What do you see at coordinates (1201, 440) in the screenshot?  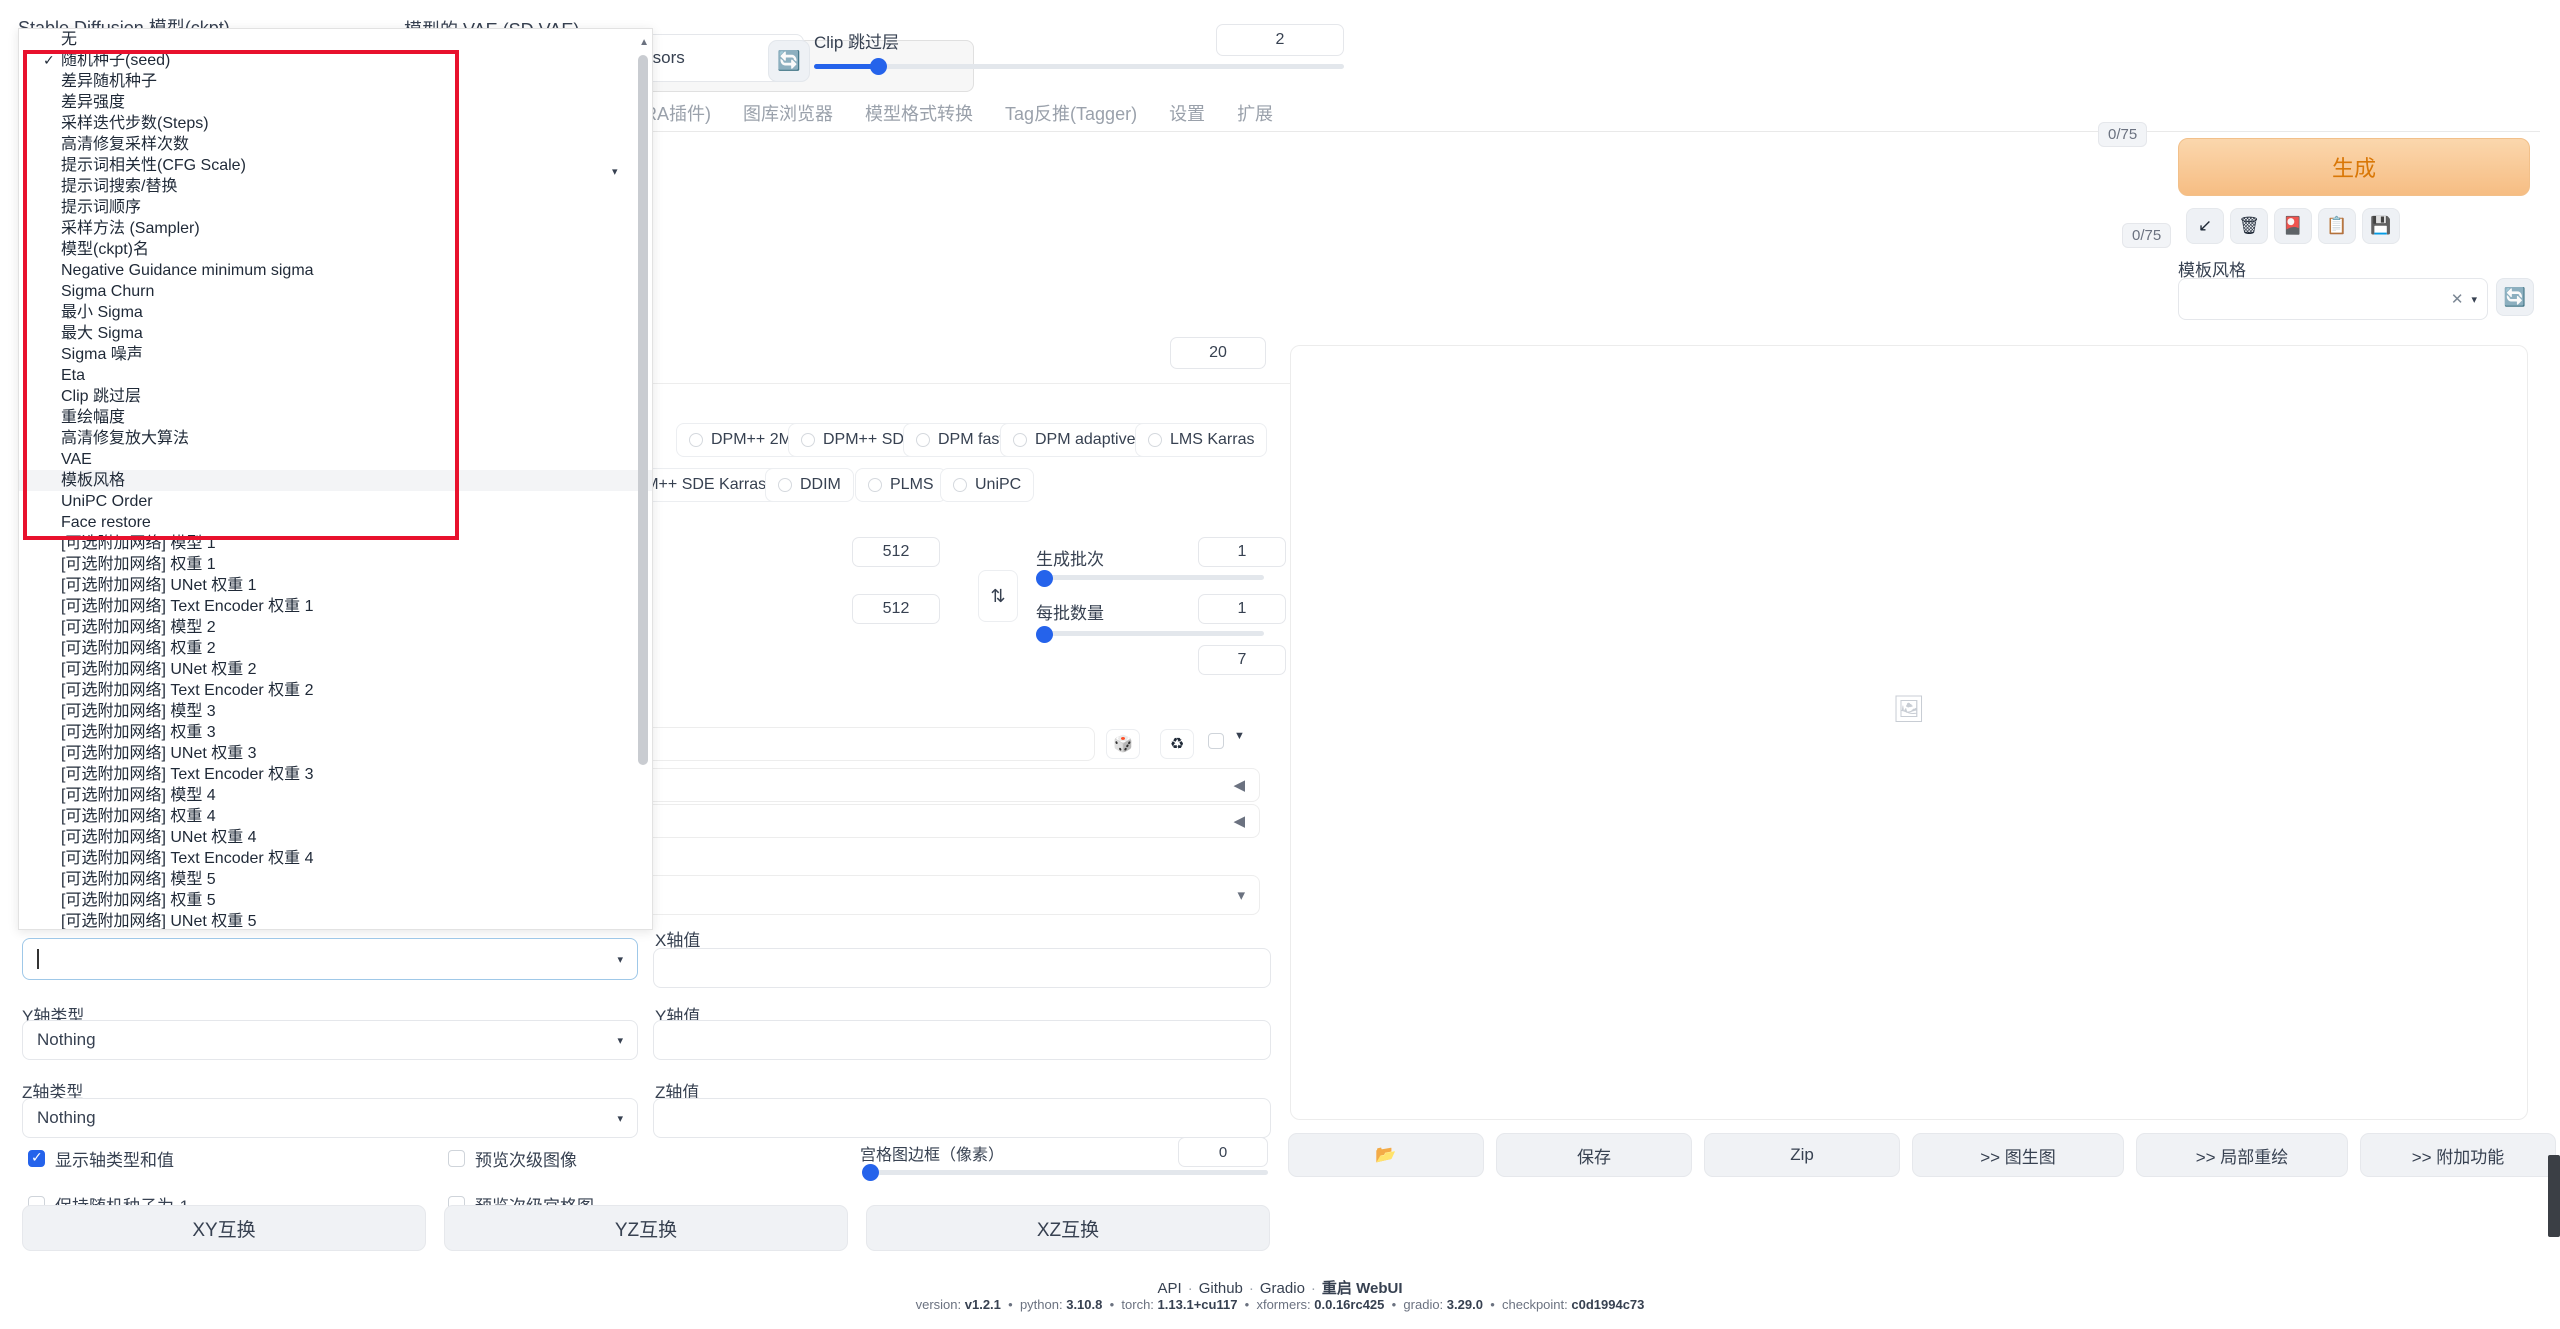 I see `sampler-option-lms-karras: LMS Karras` at bounding box center [1201, 440].